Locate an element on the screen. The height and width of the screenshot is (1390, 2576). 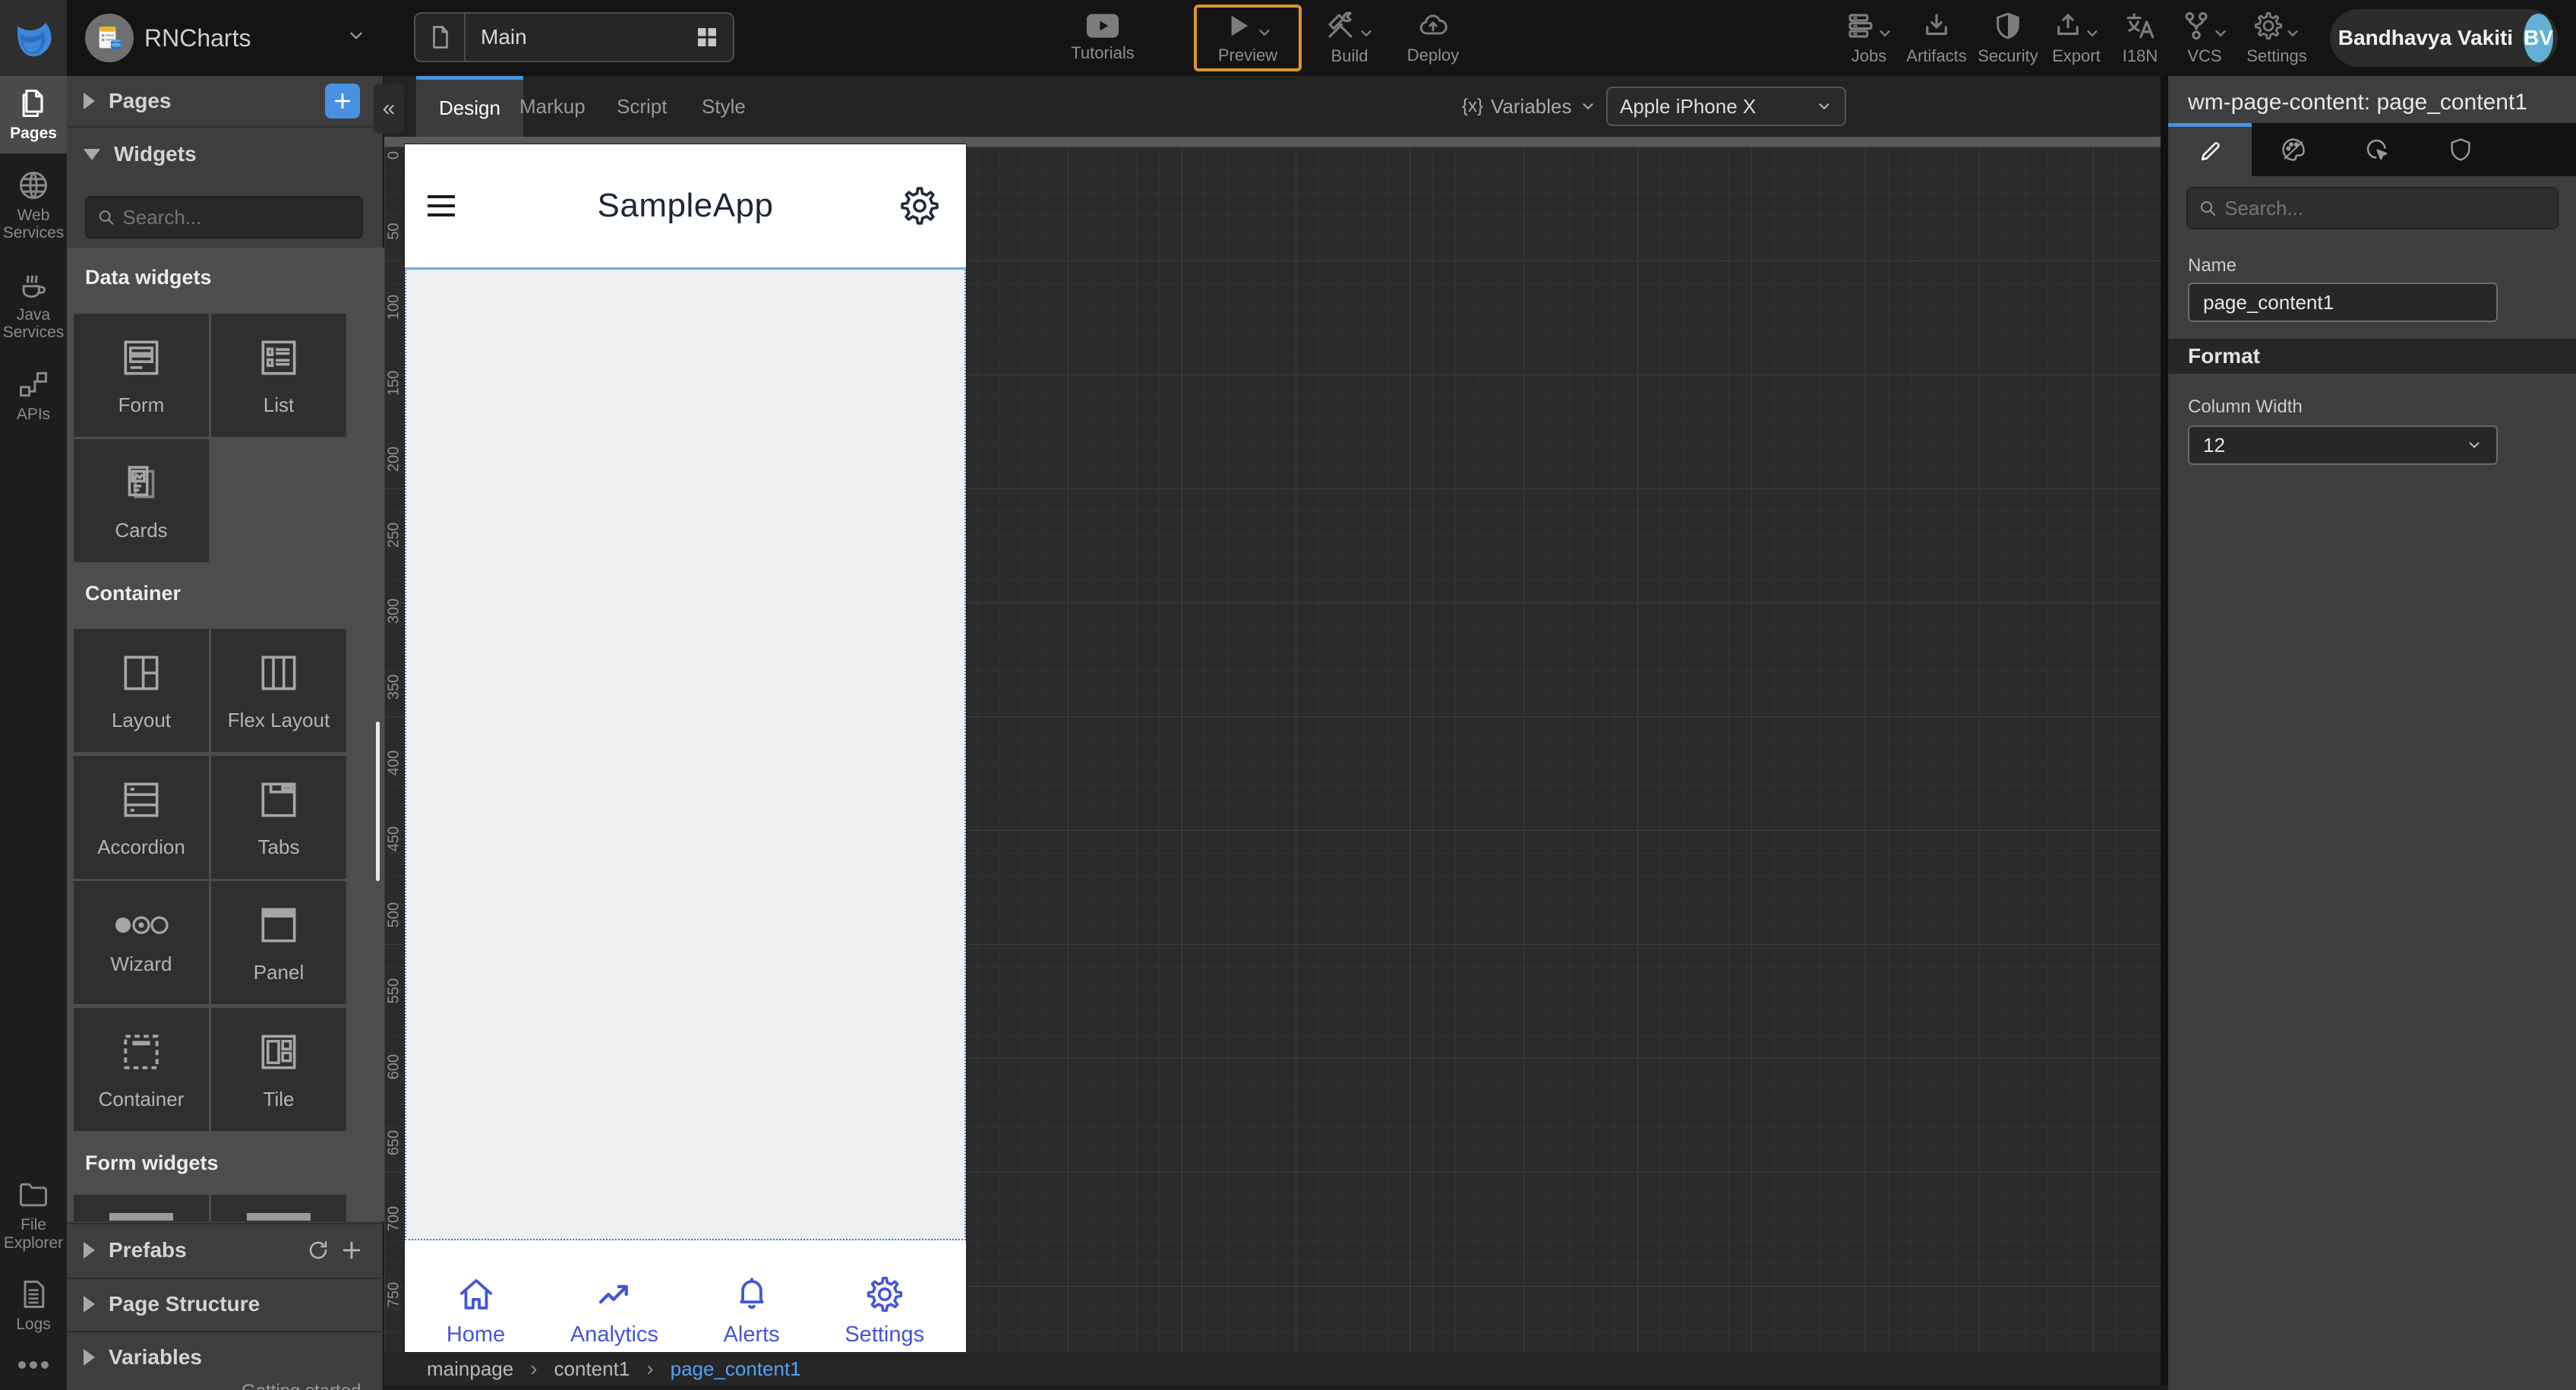
breadcrumb-mainpage: mainpage is located at coordinates (470, 1369).